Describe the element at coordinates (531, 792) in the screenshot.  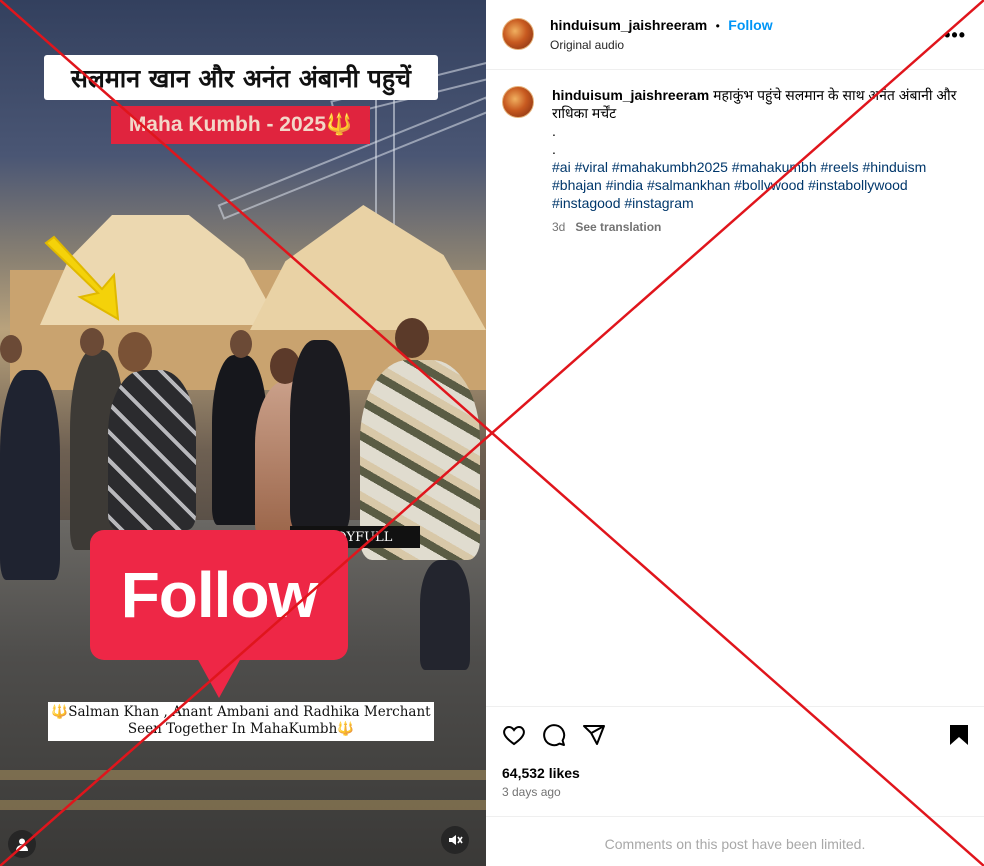
I see `post-timestamp: 3 days ago` at that location.